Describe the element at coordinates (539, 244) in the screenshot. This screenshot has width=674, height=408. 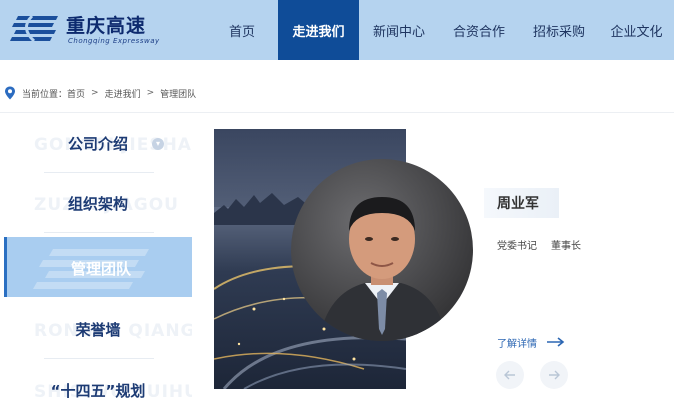
I see `executive-titles: 党委书记 董事长` at that location.